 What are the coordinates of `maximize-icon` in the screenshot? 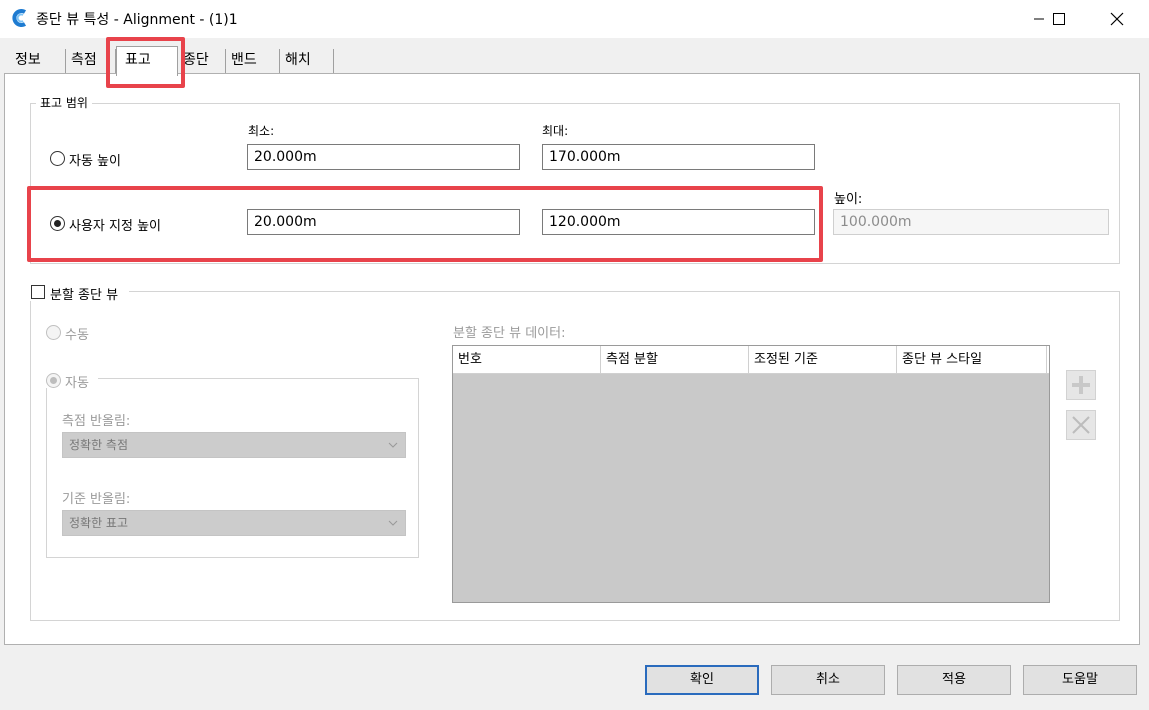 It's located at (1059, 19).